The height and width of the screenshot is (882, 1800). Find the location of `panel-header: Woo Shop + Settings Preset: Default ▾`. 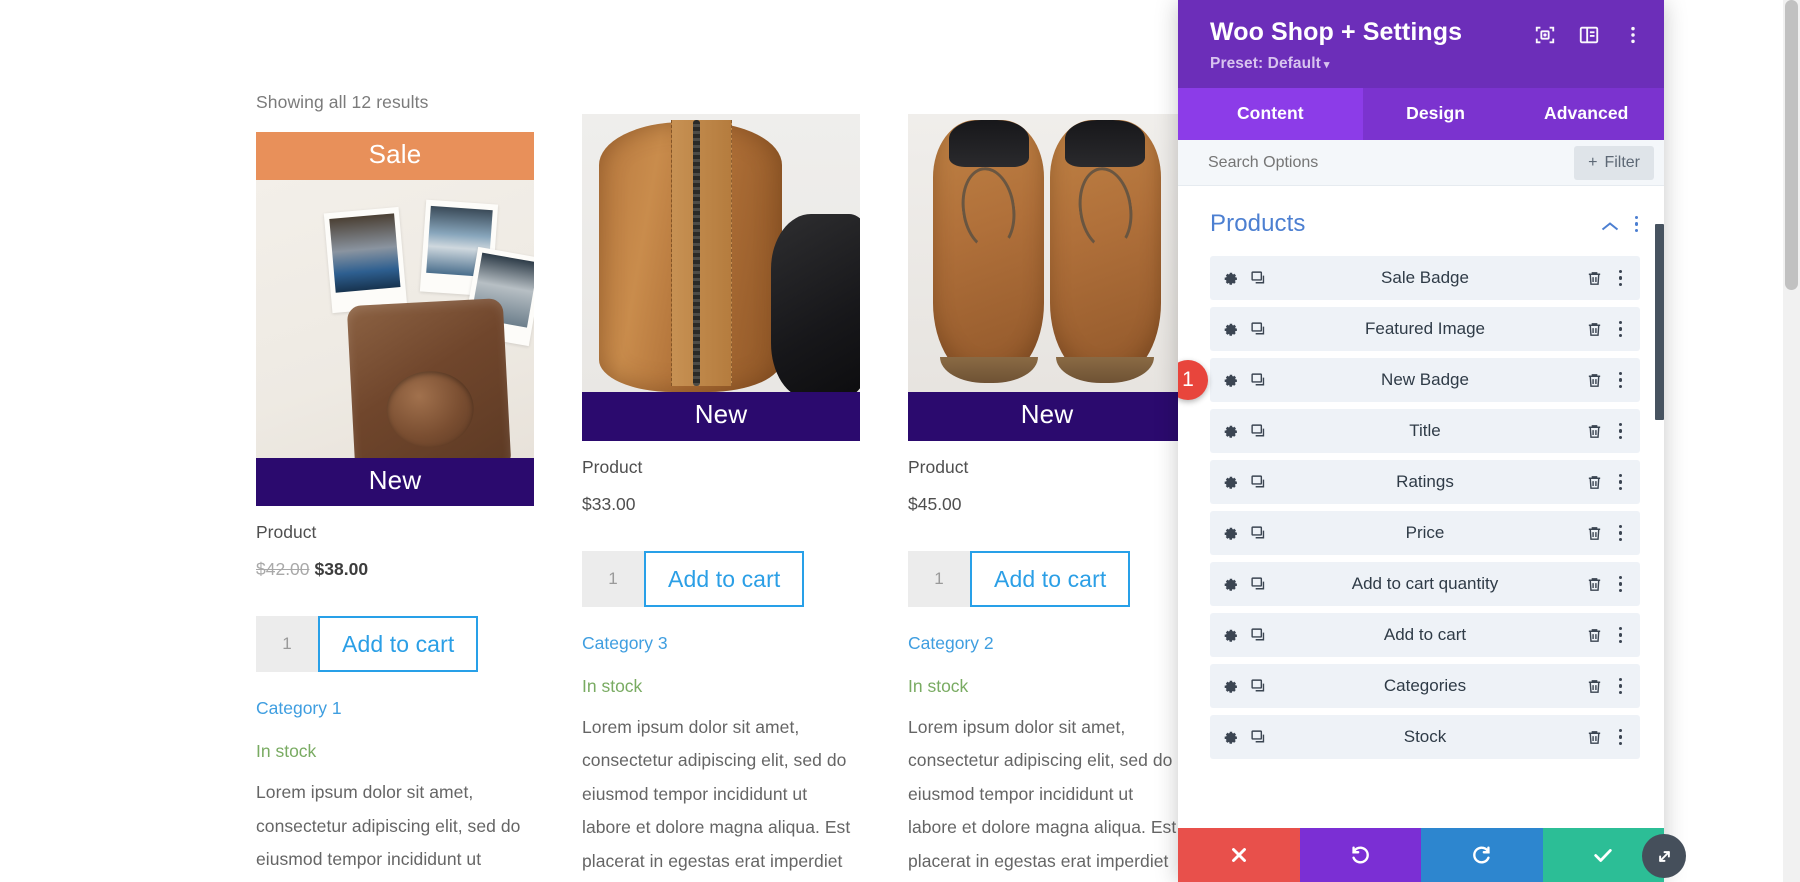

panel-header: Woo Shop + Settings Preset: Default ▾ is located at coordinates (1421, 44).